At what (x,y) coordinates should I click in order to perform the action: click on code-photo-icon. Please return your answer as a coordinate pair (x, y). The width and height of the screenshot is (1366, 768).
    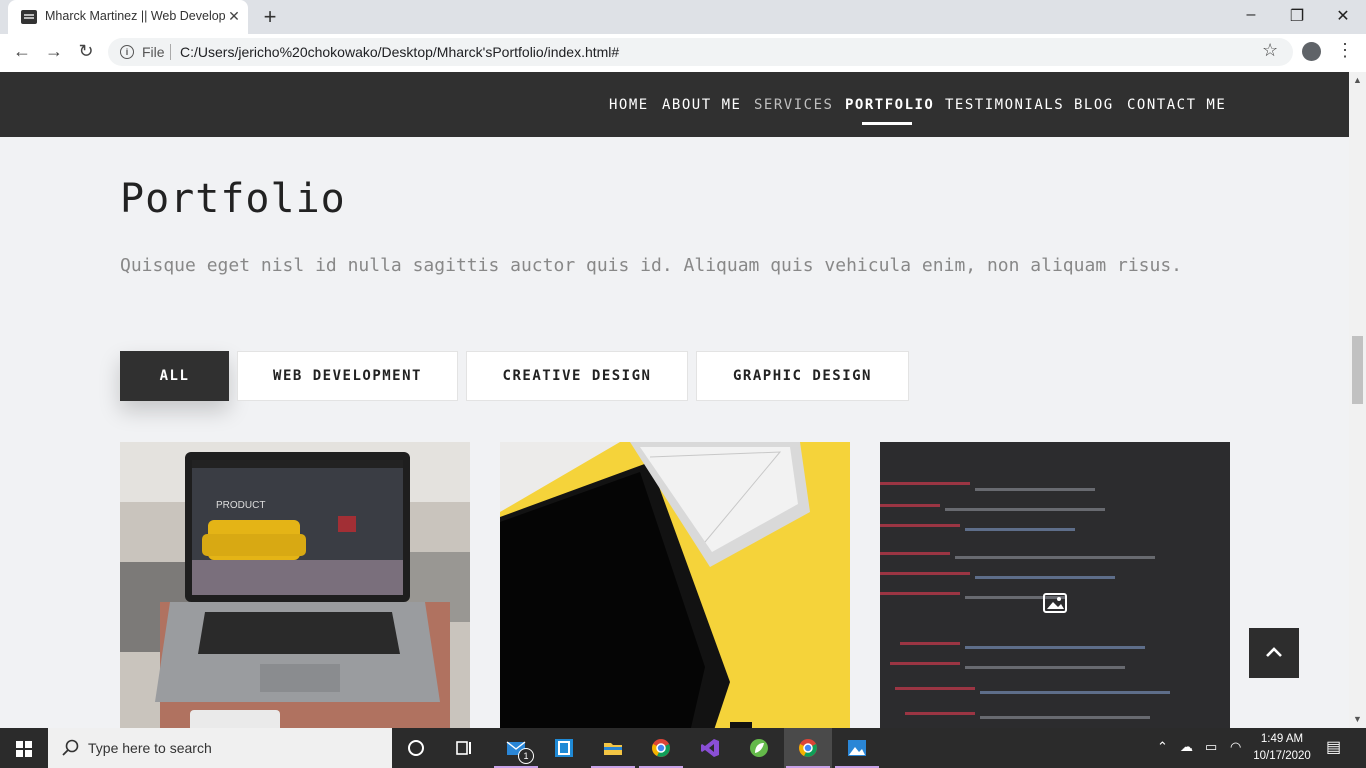
    Looking at the image, I should click on (1055, 585).